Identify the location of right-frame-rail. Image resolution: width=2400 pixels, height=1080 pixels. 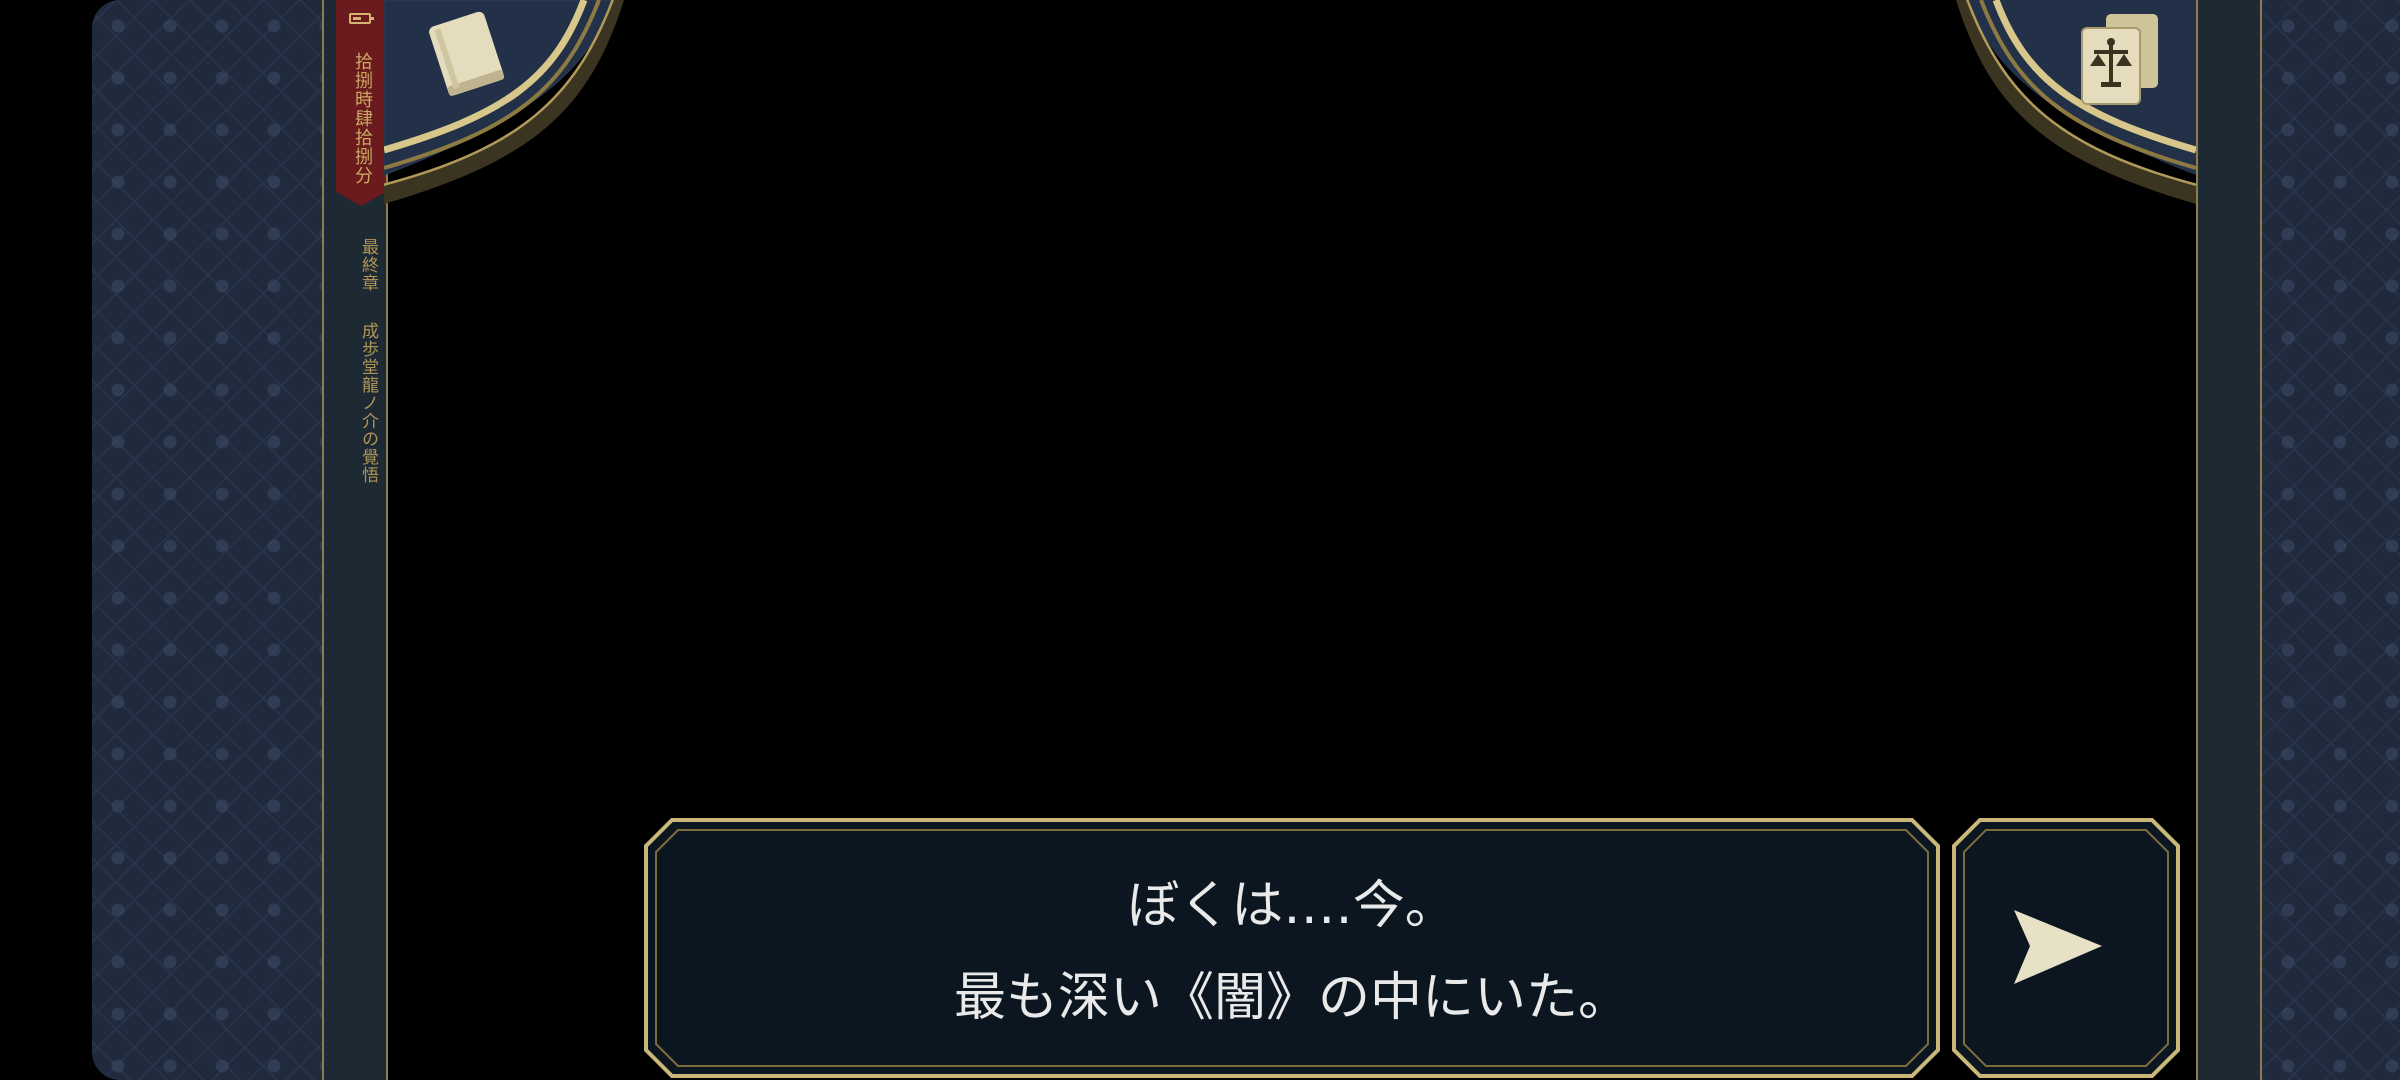
(2229, 540).